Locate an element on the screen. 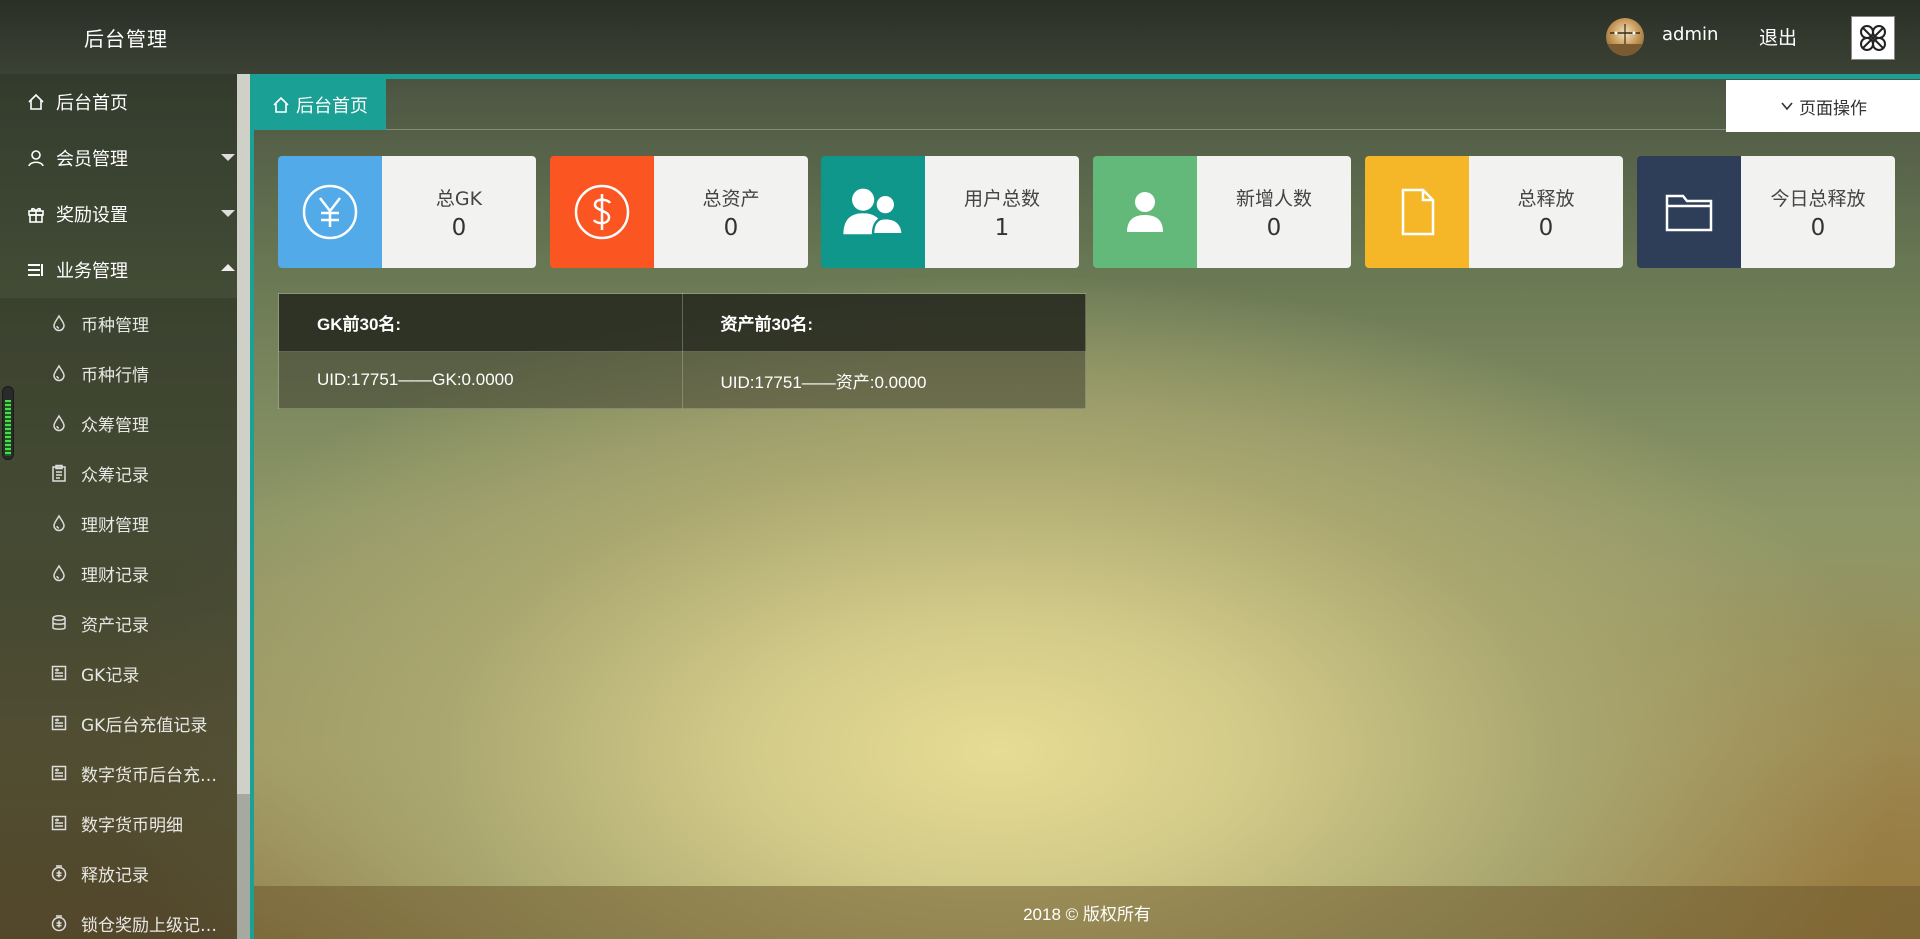 The height and width of the screenshot is (939, 1920). sidebar-subitem: 资产记录 is located at coordinates (118, 623).